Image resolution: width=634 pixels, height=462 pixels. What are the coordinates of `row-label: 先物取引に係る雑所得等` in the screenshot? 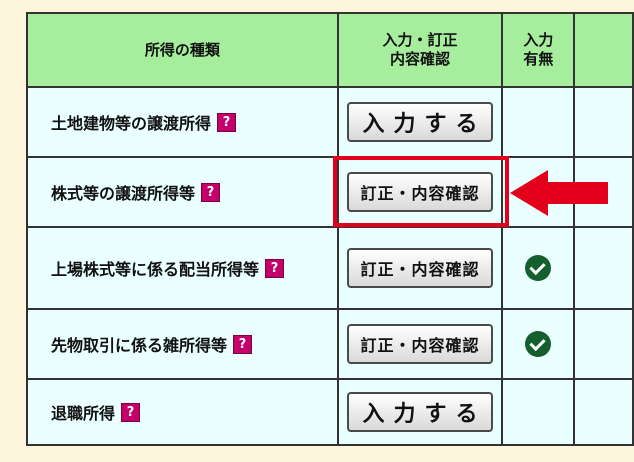 It's located at (139, 345).